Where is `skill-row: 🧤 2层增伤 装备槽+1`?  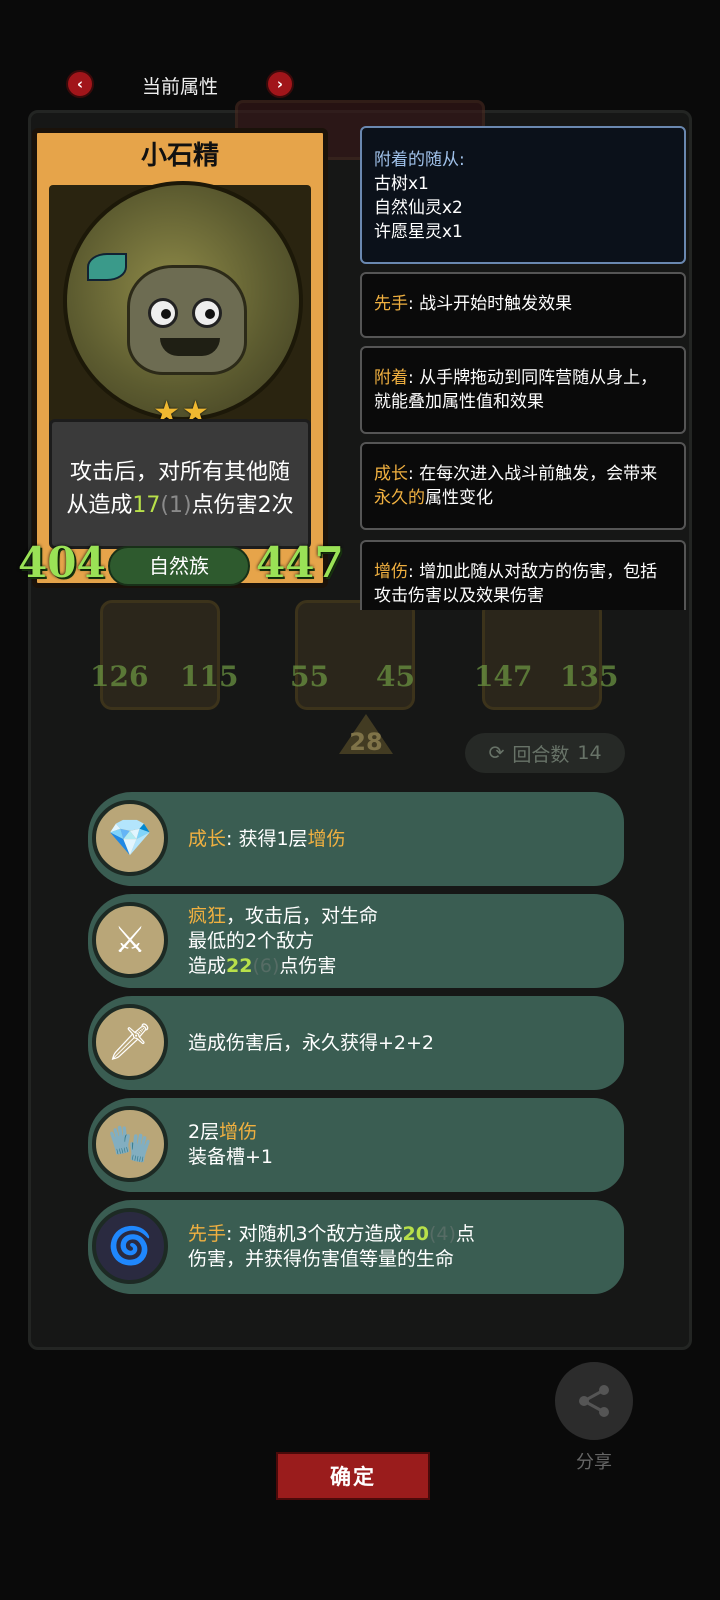 skill-row: 🧤 2层增伤 装备槽+1 is located at coordinates (356, 1145).